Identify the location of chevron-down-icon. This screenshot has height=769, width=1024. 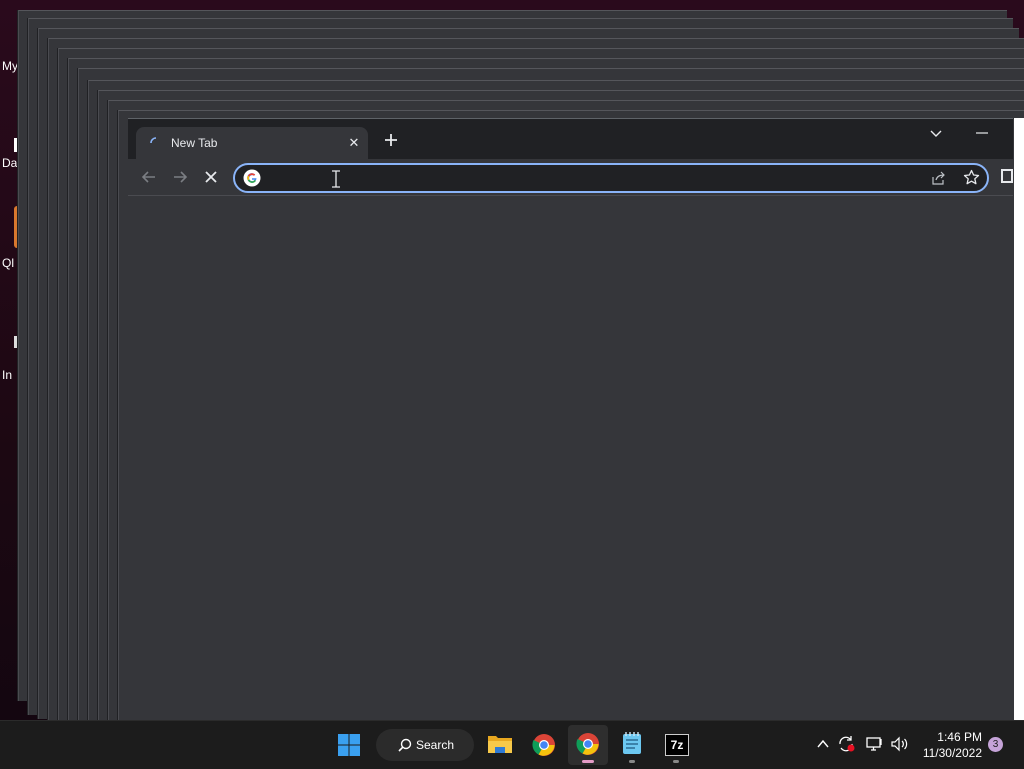
(936, 133).